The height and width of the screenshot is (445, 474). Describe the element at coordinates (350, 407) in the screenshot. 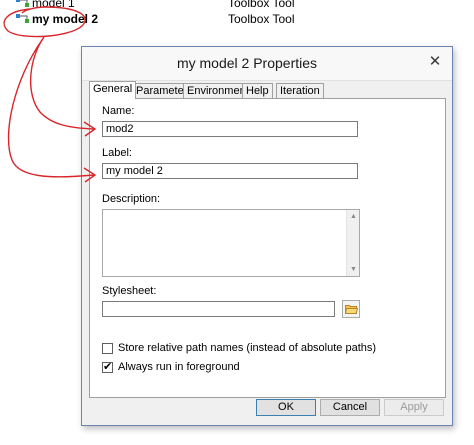

I see `cancel-button: Cancel` at that location.